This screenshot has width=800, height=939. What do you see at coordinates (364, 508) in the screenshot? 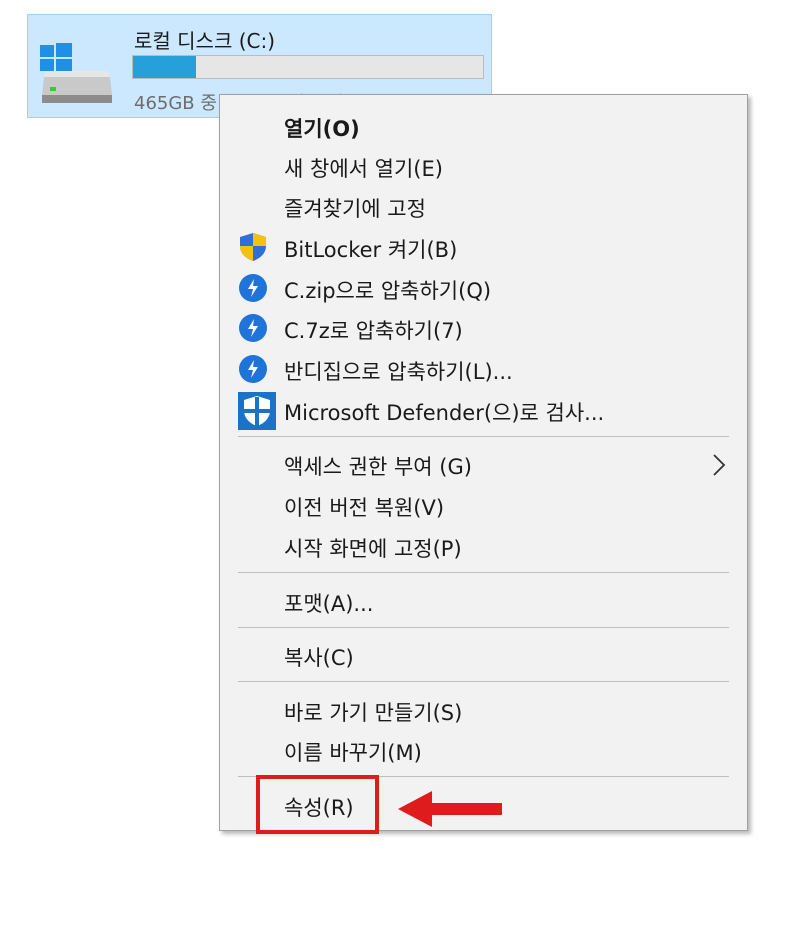
I see `menu-item-label: 이전 버전 복원(V)` at bounding box center [364, 508].